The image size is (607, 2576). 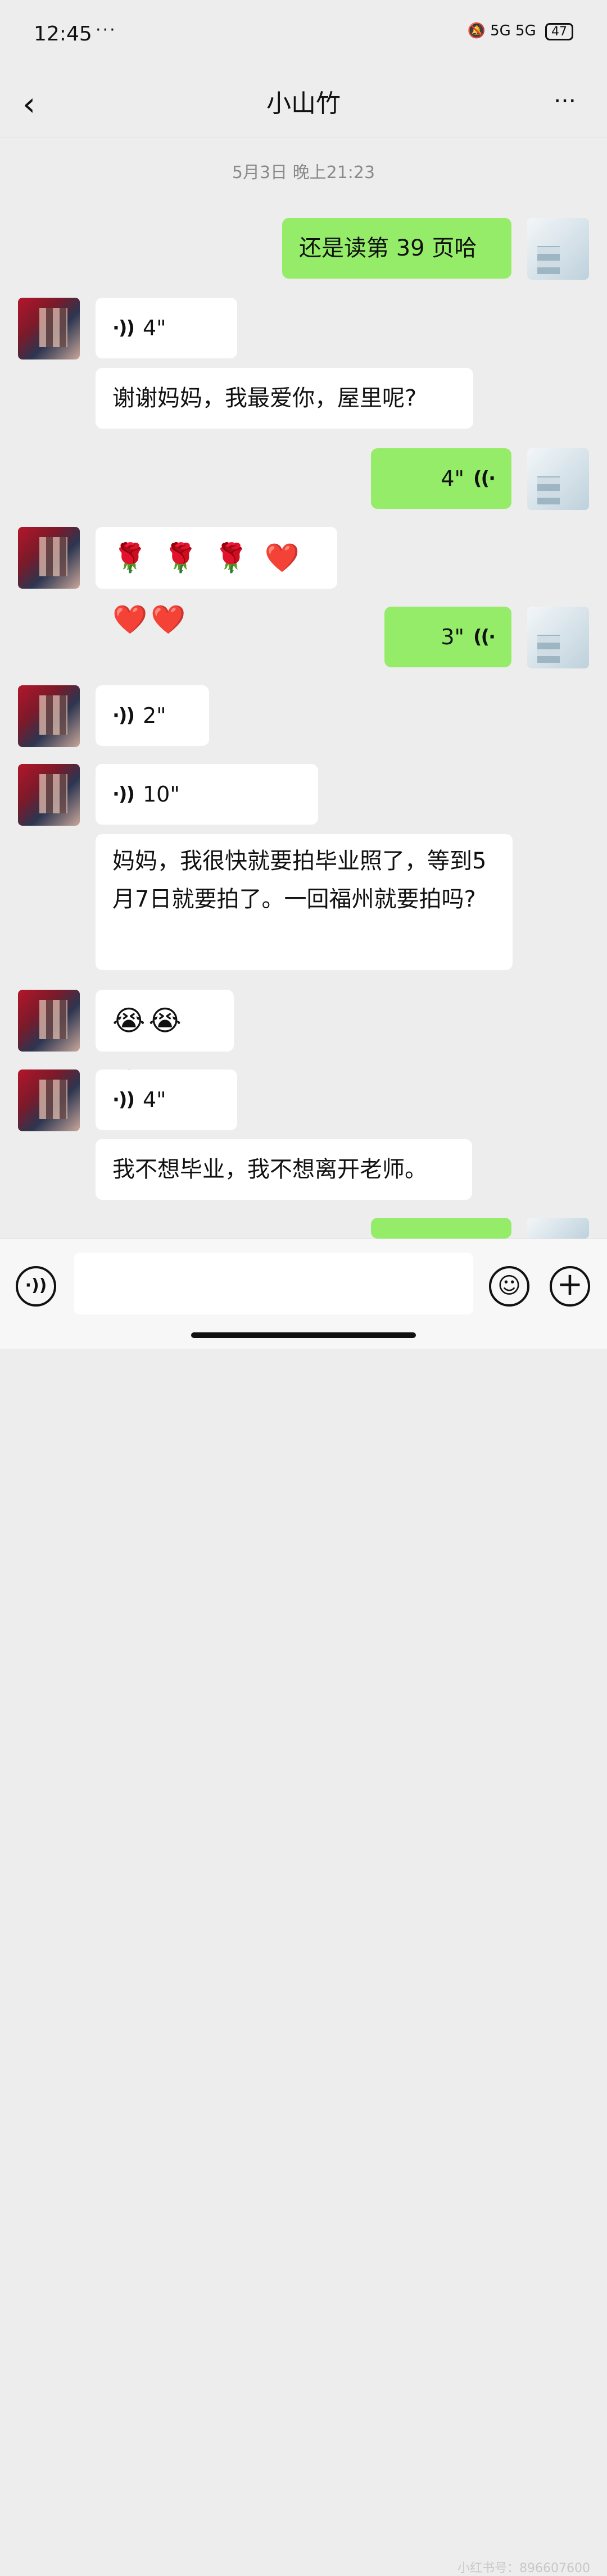 I want to click on message-bubble-received: 我不想毕业，我不想离开老师。, so click(x=284, y=1169).